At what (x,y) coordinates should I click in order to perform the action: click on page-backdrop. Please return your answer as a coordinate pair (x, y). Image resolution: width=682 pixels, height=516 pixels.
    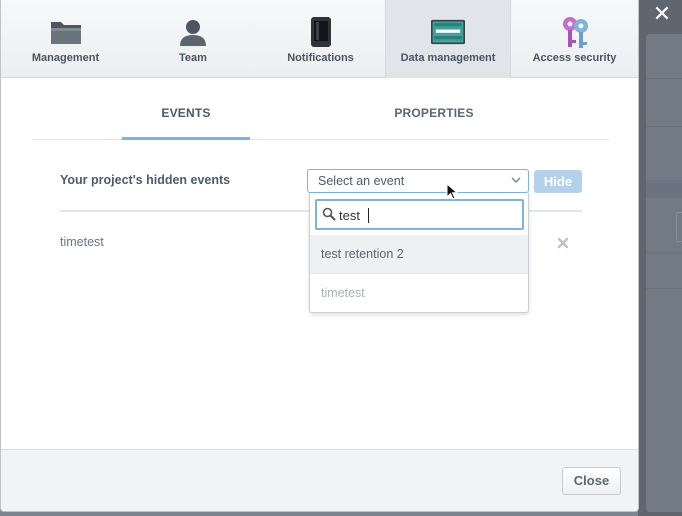
    Looking at the image, I should click on (660, 258).